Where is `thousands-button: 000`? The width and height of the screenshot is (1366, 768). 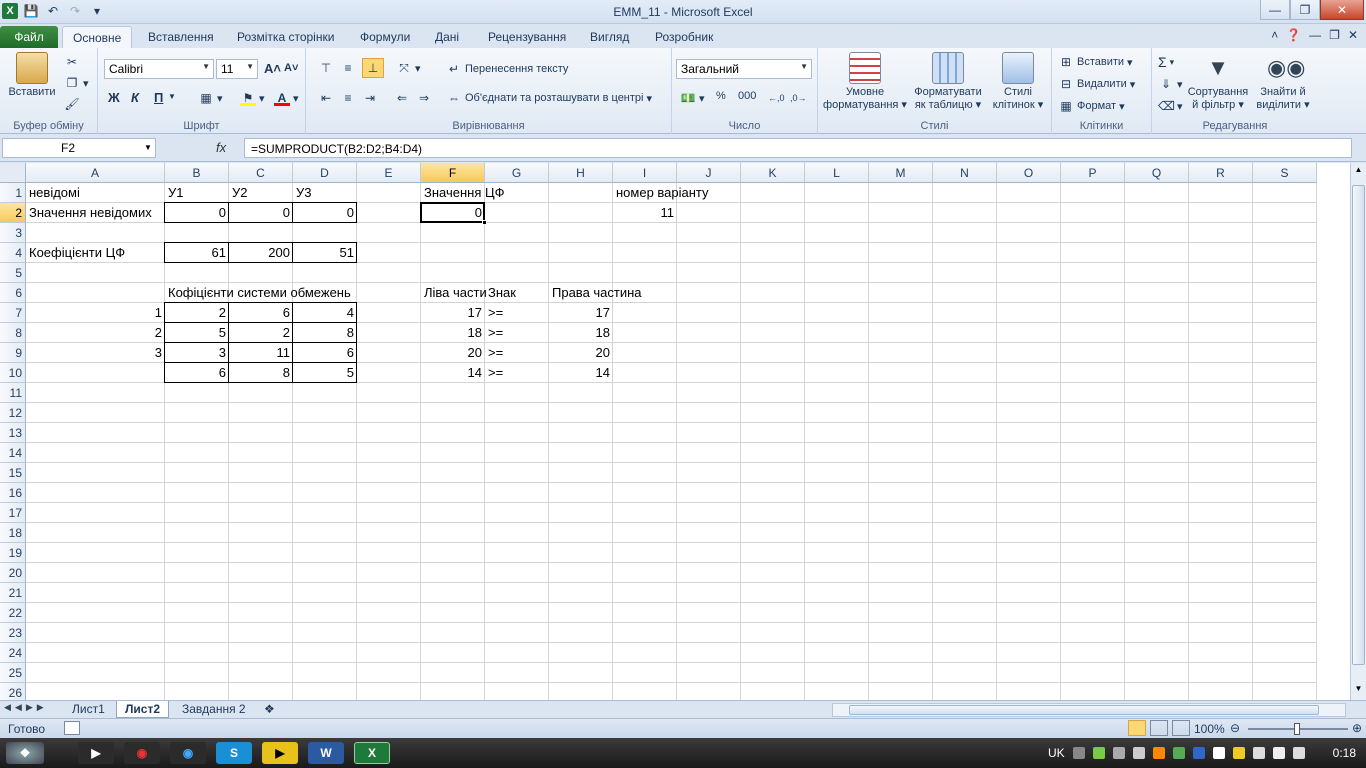 thousands-button: 000 is located at coordinates (747, 96).